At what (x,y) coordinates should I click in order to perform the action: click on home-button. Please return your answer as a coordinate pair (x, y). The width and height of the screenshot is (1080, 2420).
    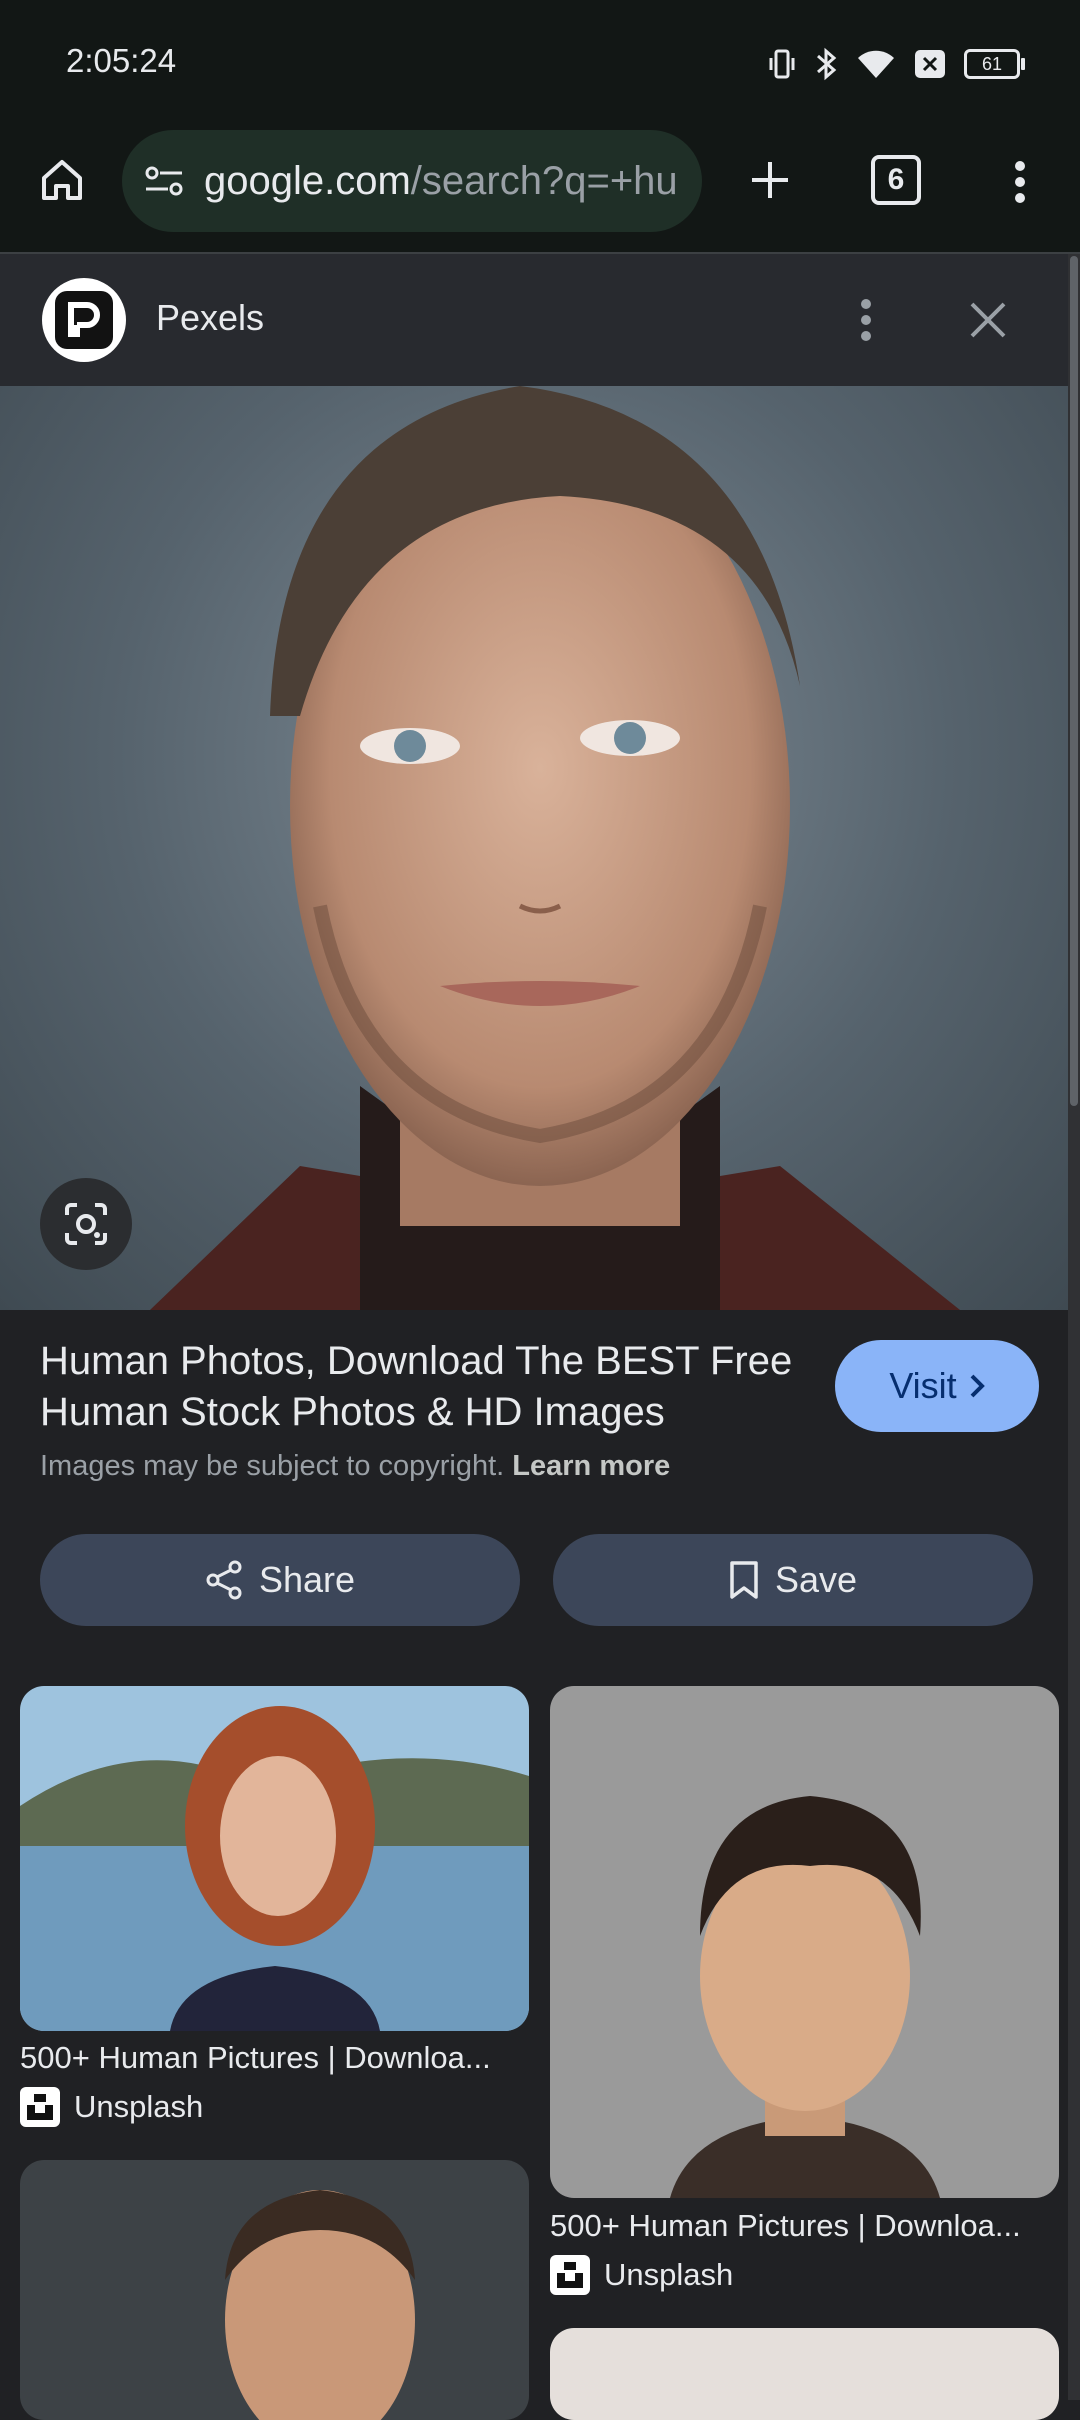
    Looking at the image, I should click on (62, 180).